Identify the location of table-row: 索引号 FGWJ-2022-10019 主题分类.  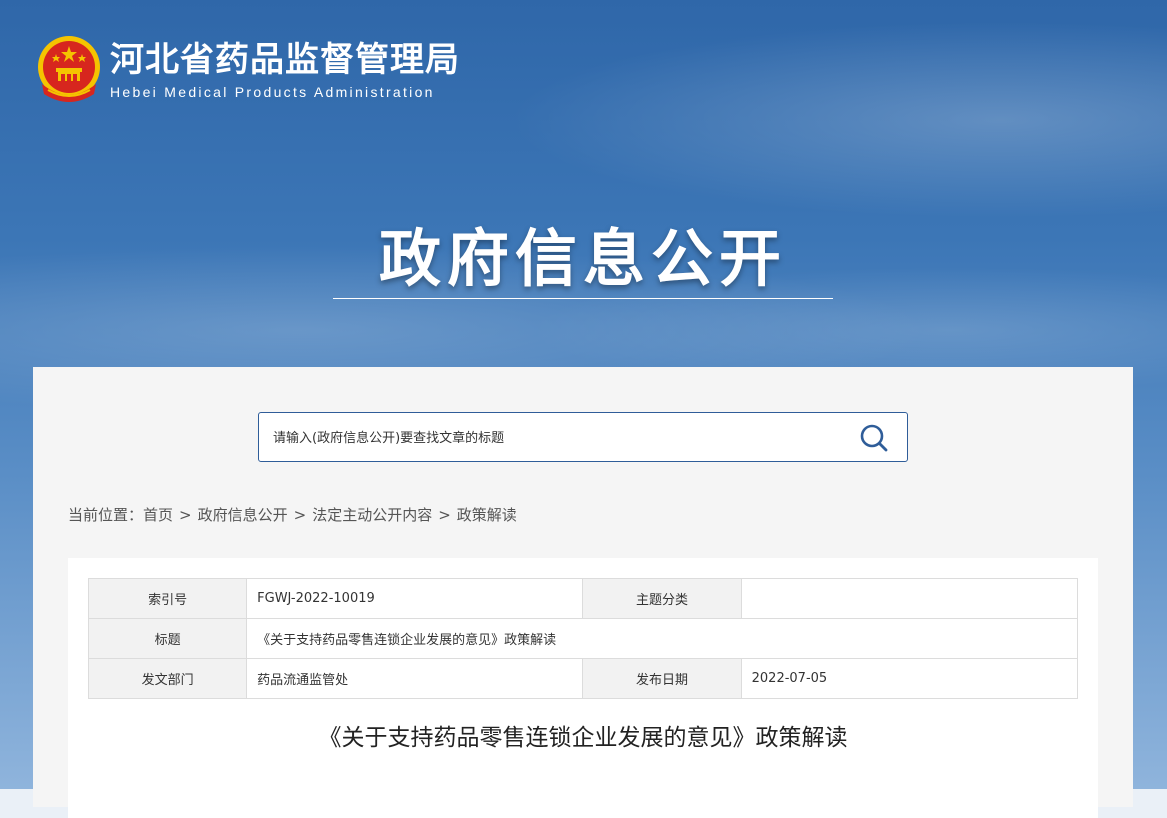
(583, 598).